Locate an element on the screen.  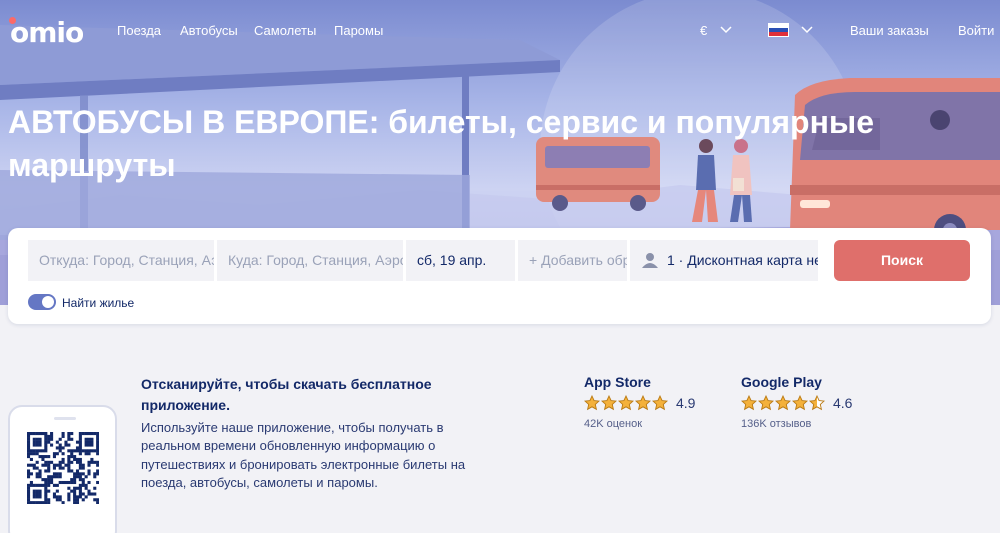
currency-selector: € is located at coordinates (703, 30).